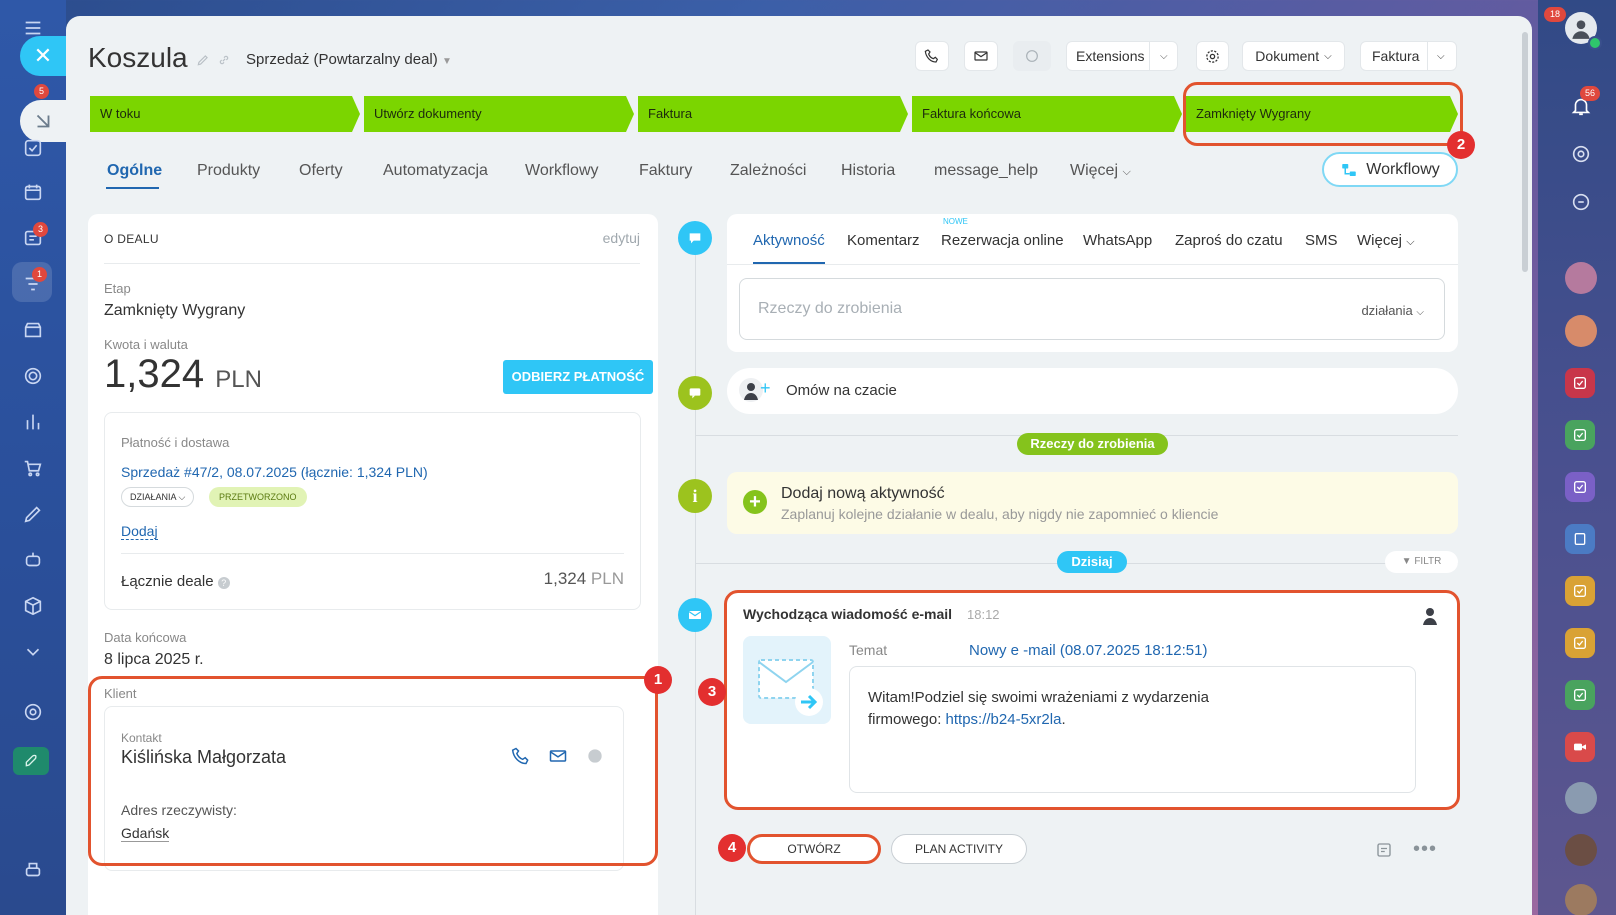 Image resolution: width=1616 pixels, height=915 pixels. Describe the element at coordinates (435, 171) in the screenshot. I see `tab-automatyzacja: Automatyzacja` at that location.